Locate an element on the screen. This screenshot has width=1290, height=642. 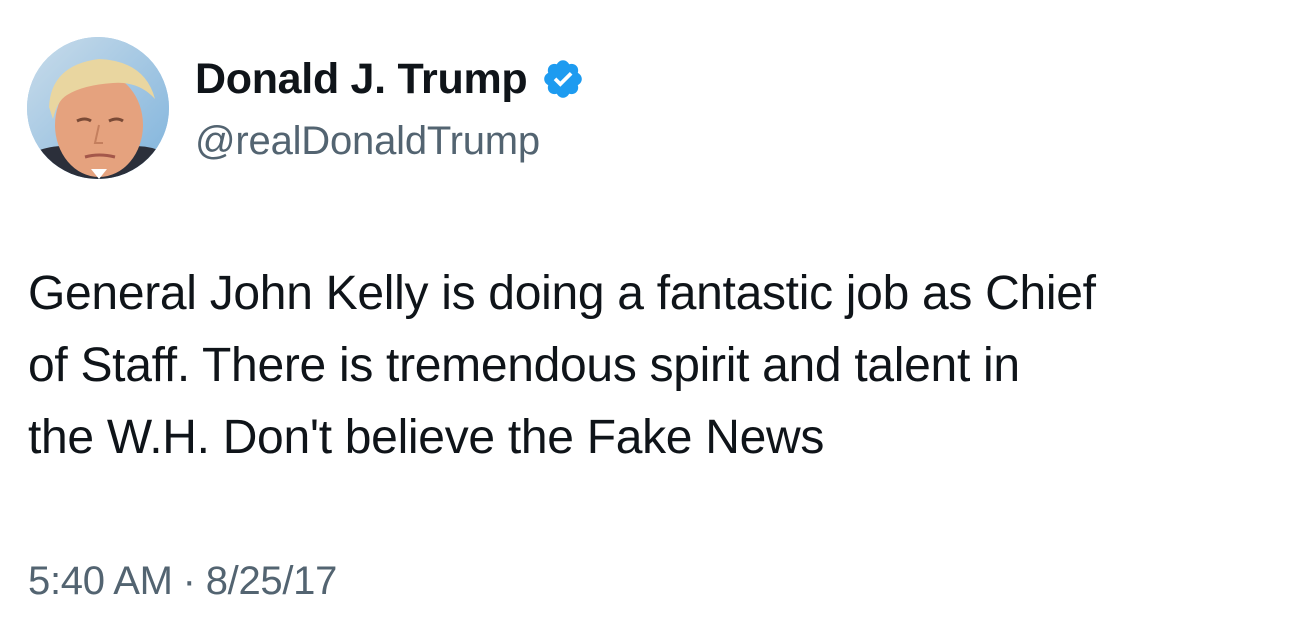
avatar is located at coordinates (98, 108).